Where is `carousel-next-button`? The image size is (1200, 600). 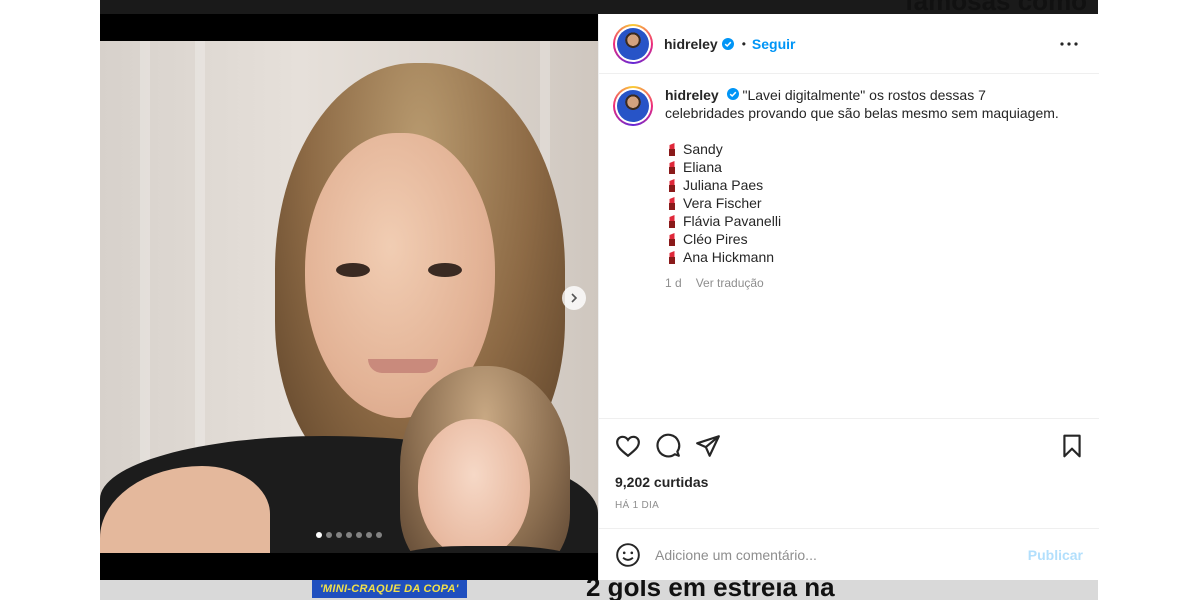
carousel-next-button is located at coordinates (574, 298).